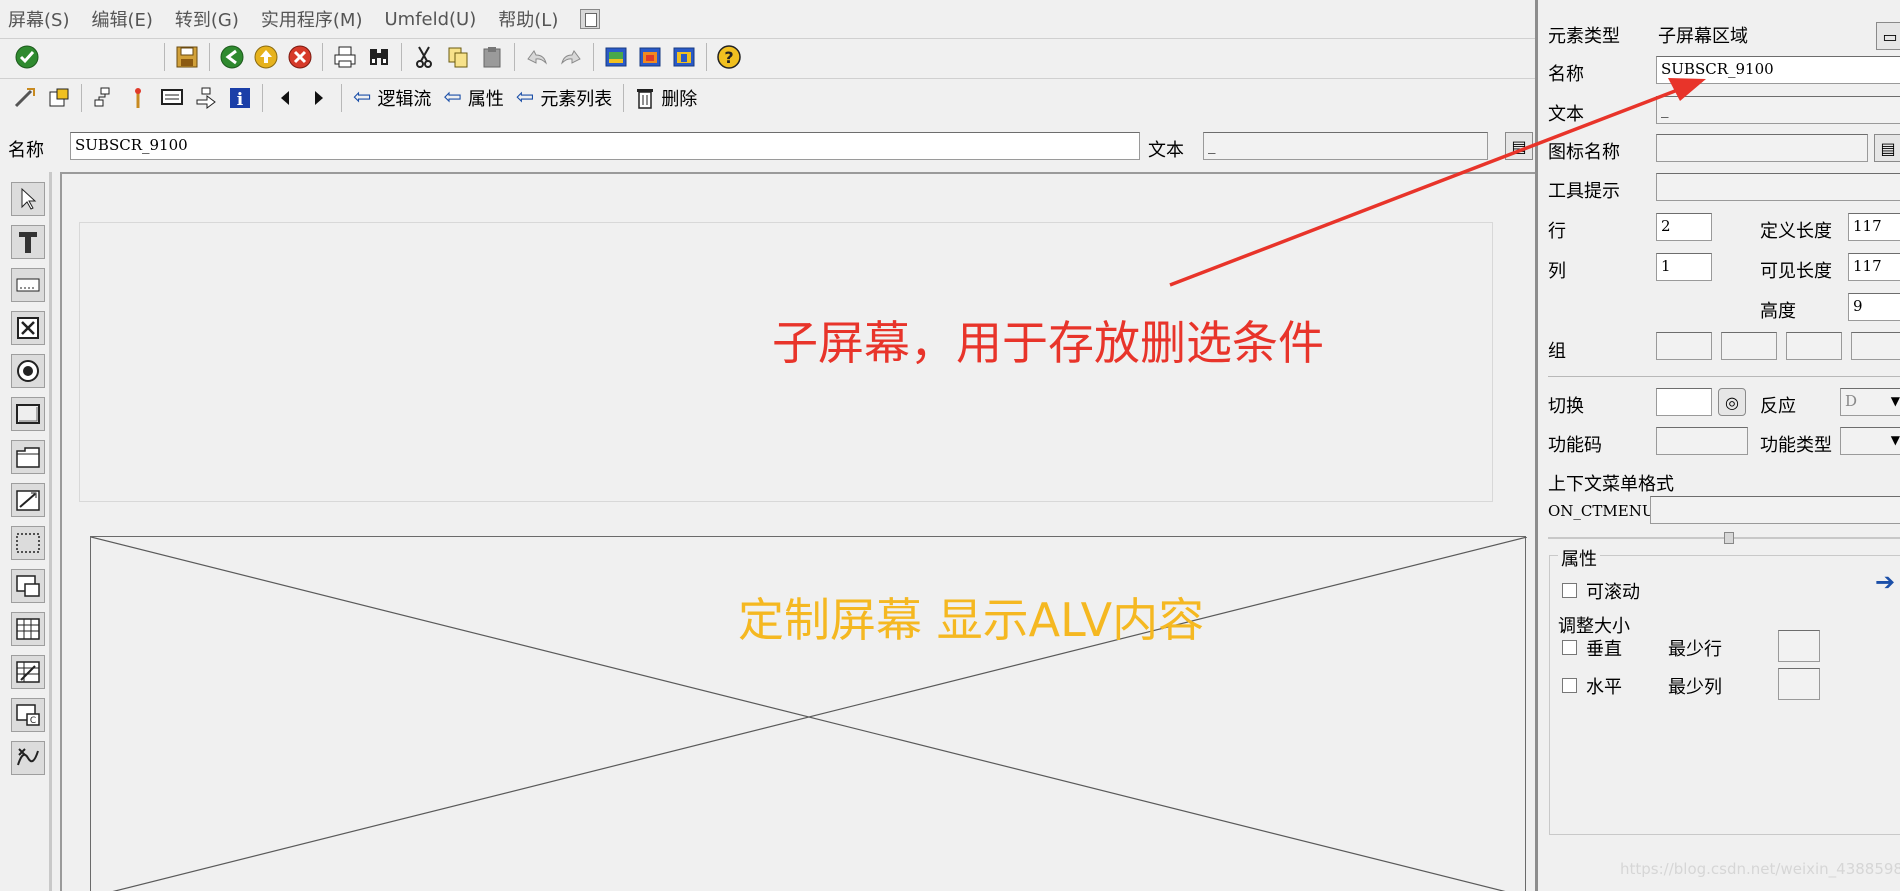 The image size is (1900, 891). What do you see at coordinates (1887, 148) in the screenshot?
I see `icon-name-help-icon: ▤` at bounding box center [1887, 148].